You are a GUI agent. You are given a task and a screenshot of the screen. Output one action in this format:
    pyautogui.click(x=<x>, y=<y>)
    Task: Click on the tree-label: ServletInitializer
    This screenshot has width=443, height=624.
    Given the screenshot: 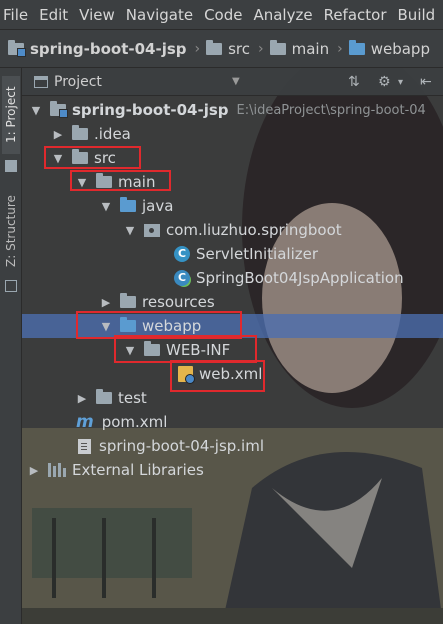 What is the action you would take?
    pyautogui.click(x=257, y=254)
    